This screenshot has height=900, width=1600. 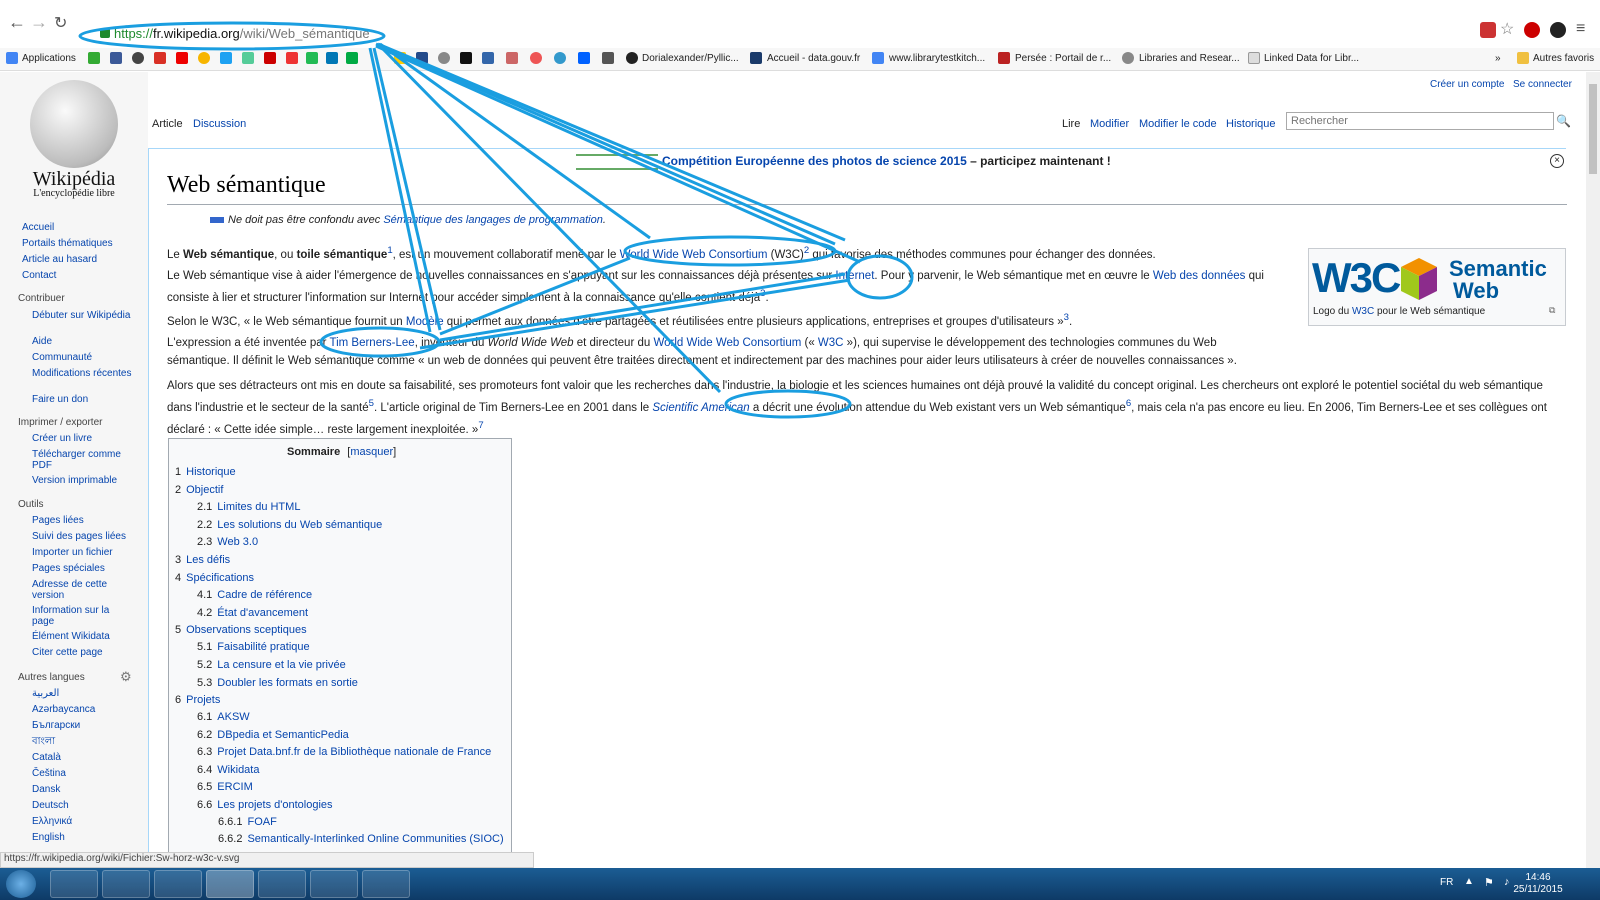 I want to click on sidebar-item-imprimable: Version imprimable, so click(x=82, y=480).